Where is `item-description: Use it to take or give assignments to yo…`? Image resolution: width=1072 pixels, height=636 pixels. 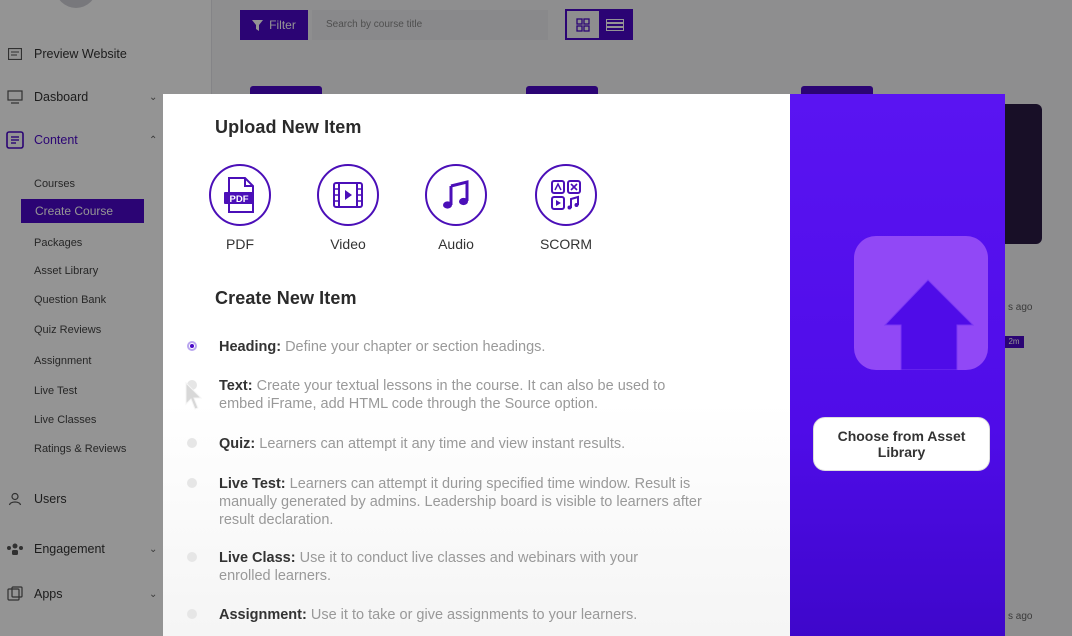
item-description: Use it to take or give assignments to yo… is located at coordinates (474, 615).